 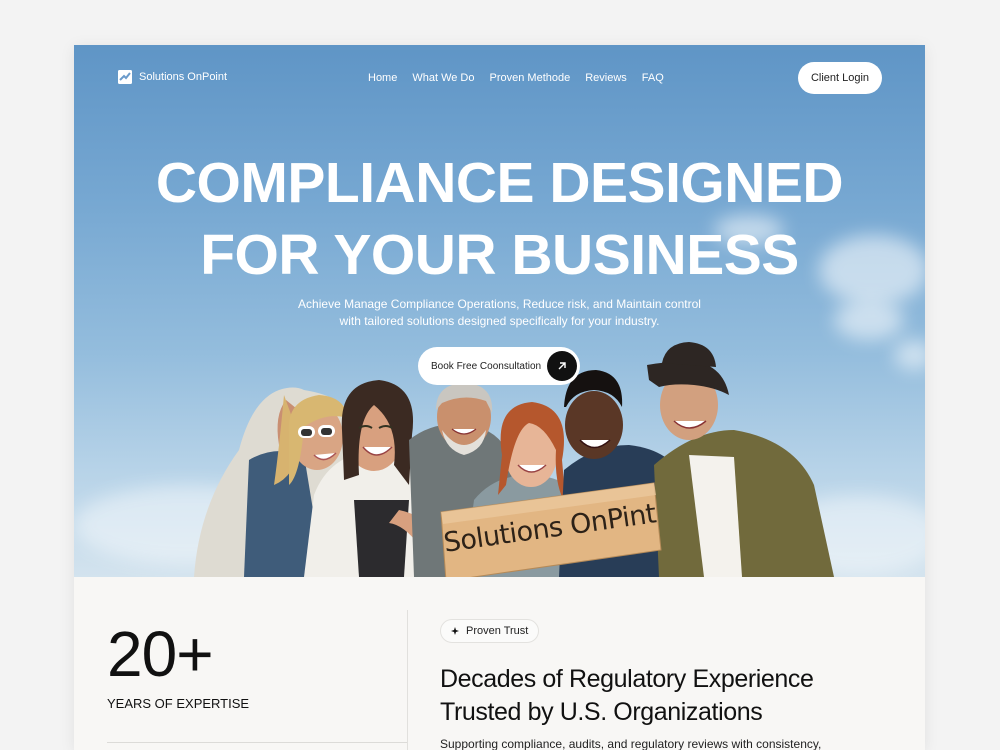 I want to click on headline-line: COMPLIANCE DESIGNED, so click(x=499, y=183).